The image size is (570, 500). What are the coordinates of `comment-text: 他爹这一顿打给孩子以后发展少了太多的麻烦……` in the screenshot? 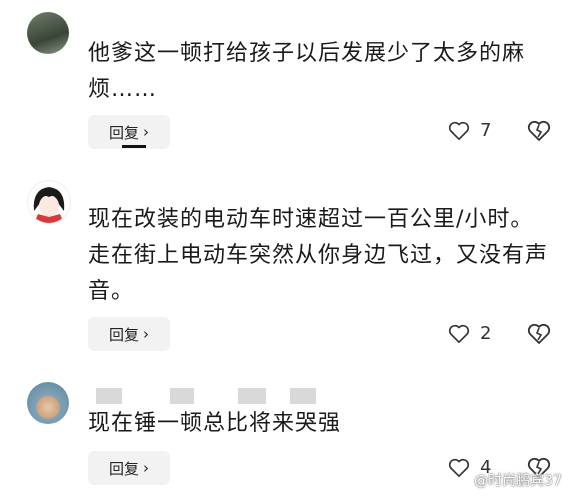 It's located at (307, 71).